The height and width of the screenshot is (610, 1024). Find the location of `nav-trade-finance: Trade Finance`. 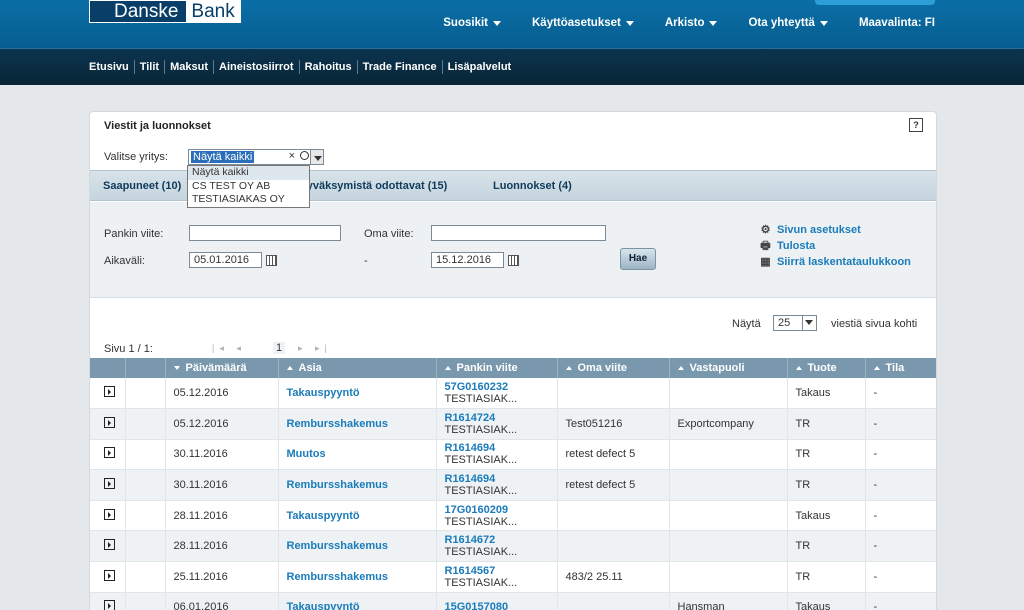

nav-trade-finance: Trade Finance is located at coordinates (399, 67).